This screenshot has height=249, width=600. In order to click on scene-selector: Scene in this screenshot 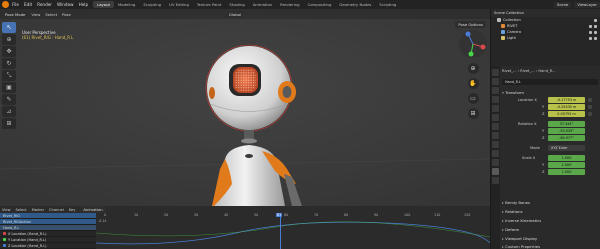, I will do `click(562, 4)`.